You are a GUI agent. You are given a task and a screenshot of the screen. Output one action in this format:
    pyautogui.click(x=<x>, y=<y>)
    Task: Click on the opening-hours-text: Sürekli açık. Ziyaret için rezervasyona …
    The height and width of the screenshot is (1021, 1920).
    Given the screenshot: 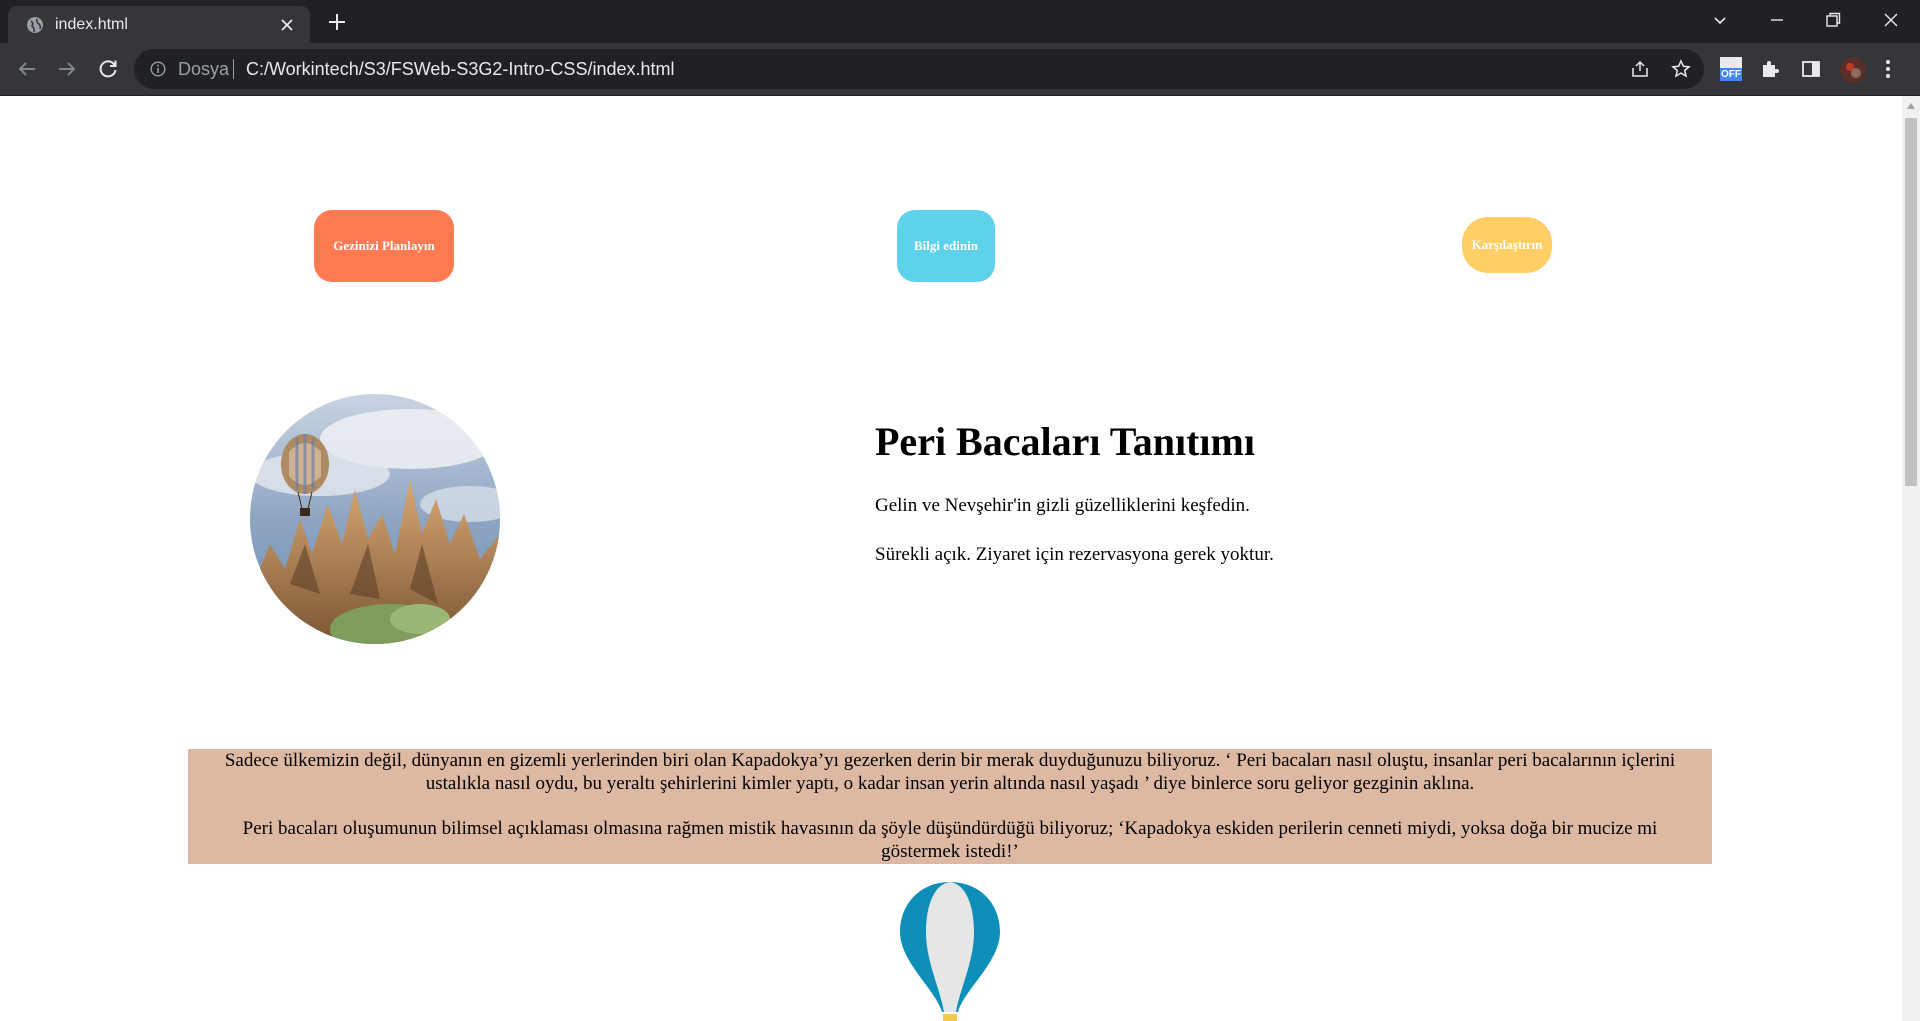 What is the action you would take?
    pyautogui.click(x=1074, y=554)
    